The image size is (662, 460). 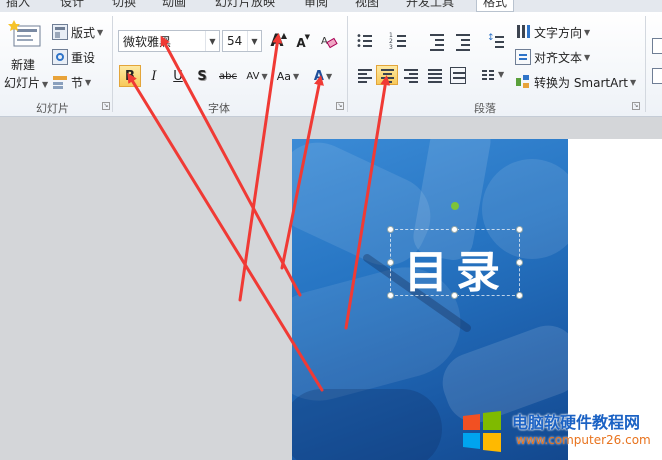 I want to click on convert-smartart-button: 转换为 SmartArt ▼, so click(x=575, y=82).